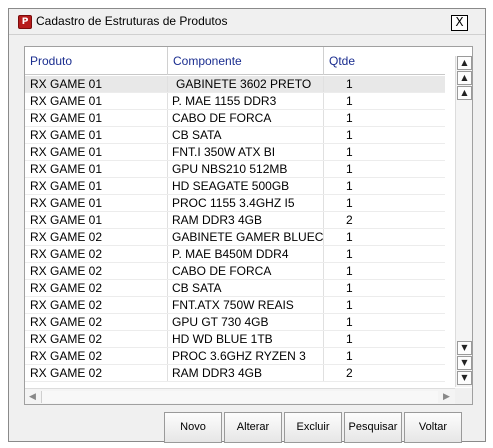 The height and width of the screenshot is (448, 493). I want to click on column-header-produto: Produto, so click(48, 61).